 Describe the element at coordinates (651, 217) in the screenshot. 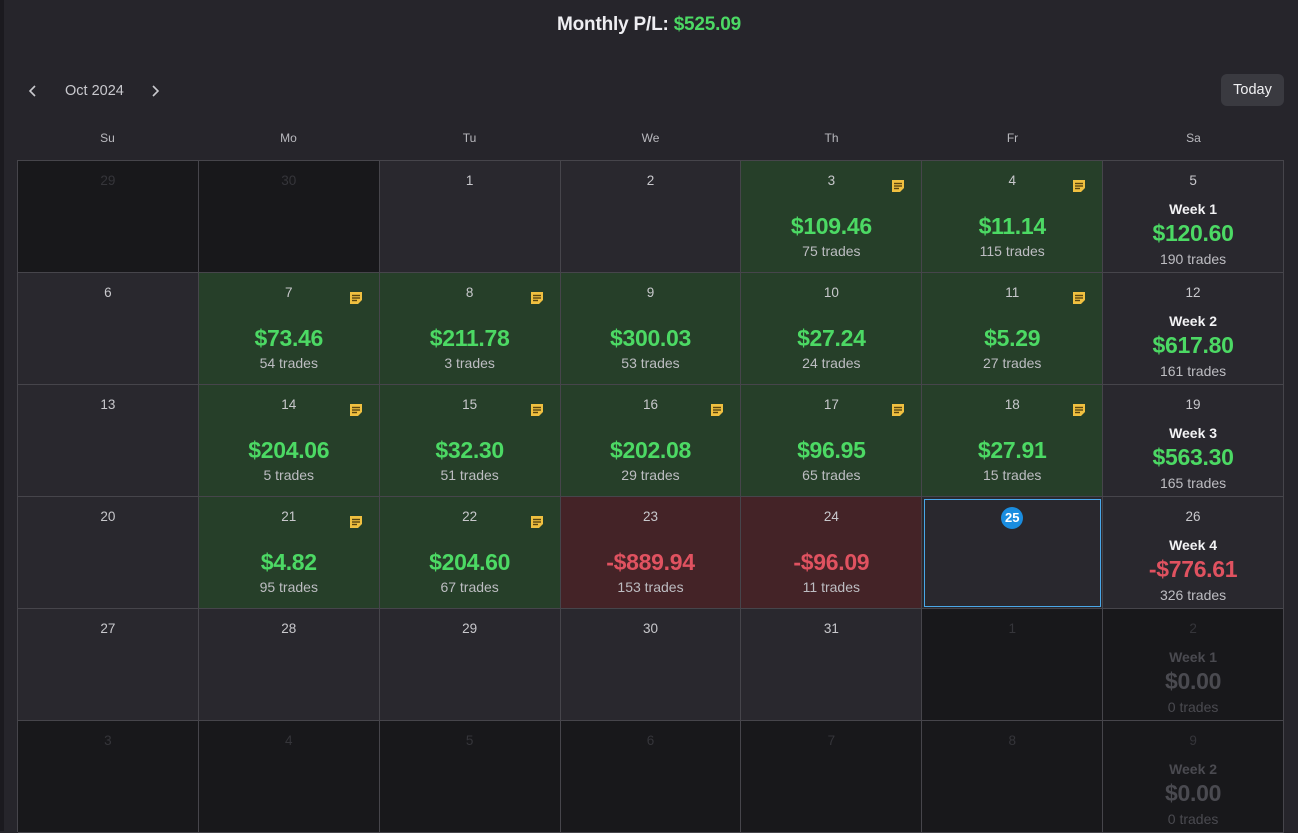

I see `calendar-day-cell: 2` at that location.